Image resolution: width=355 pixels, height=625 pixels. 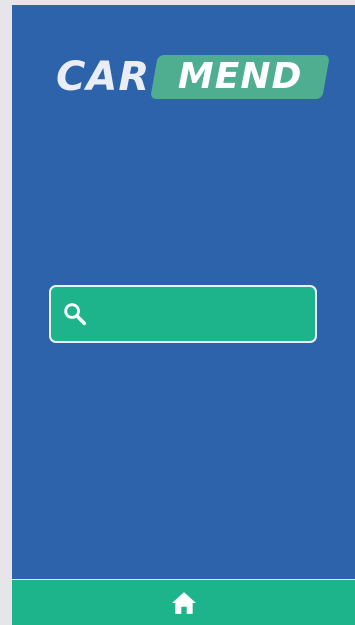 I want to click on search-icon, so click(x=75, y=314).